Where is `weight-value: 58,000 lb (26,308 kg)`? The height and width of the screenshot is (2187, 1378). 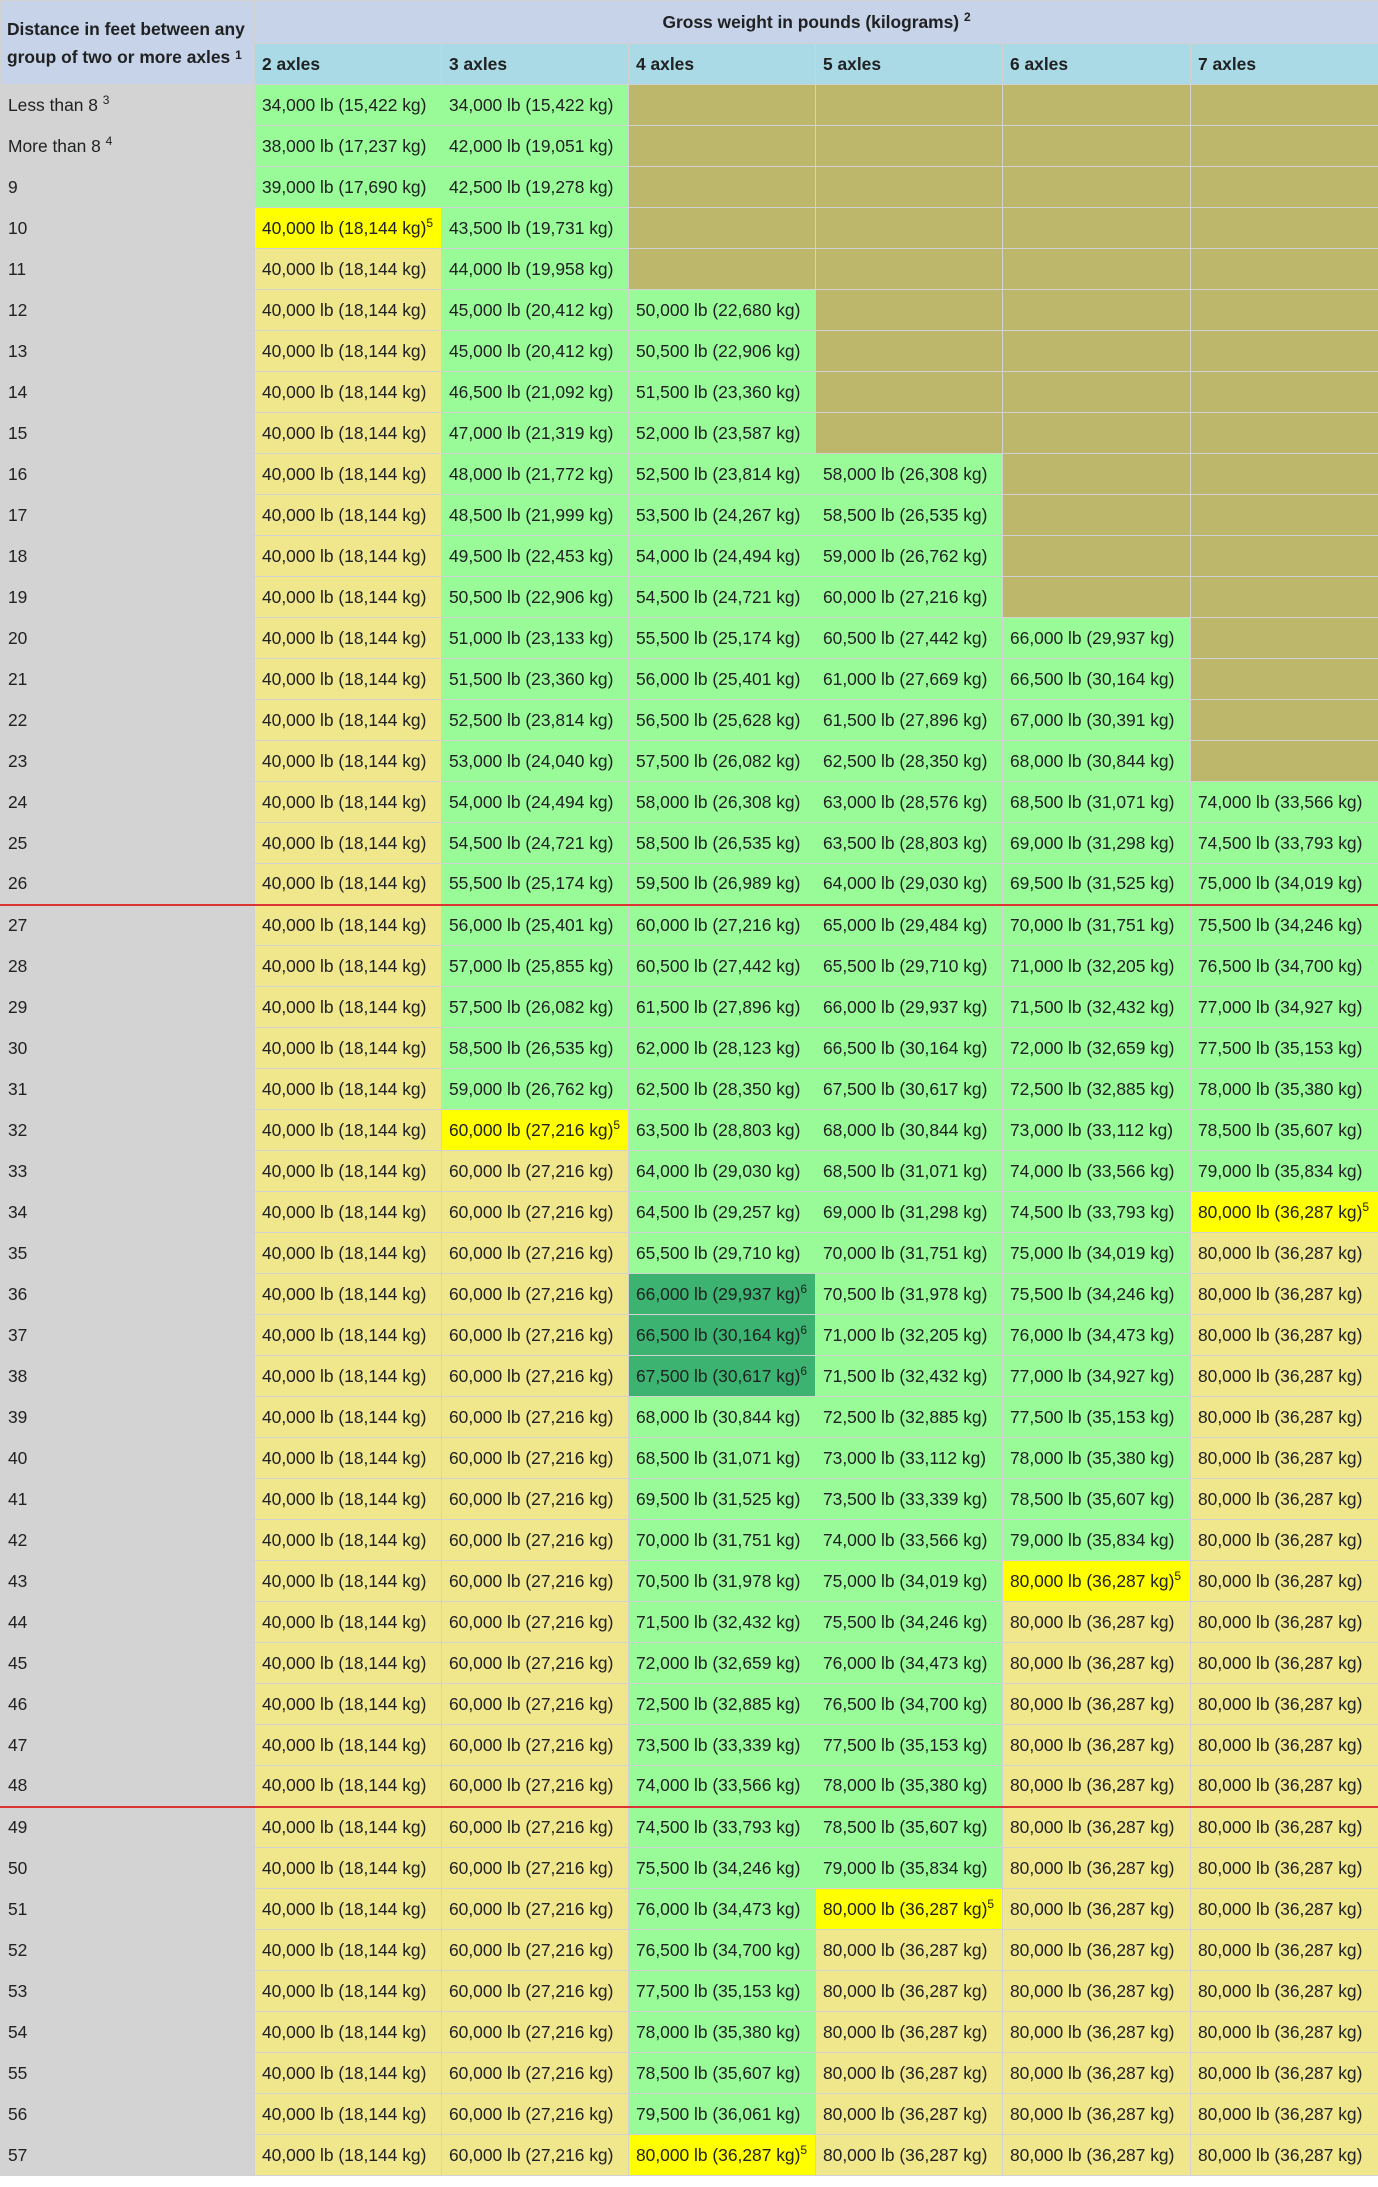
weight-value: 58,000 lb (26,308 kg) is located at coordinates (718, 801).